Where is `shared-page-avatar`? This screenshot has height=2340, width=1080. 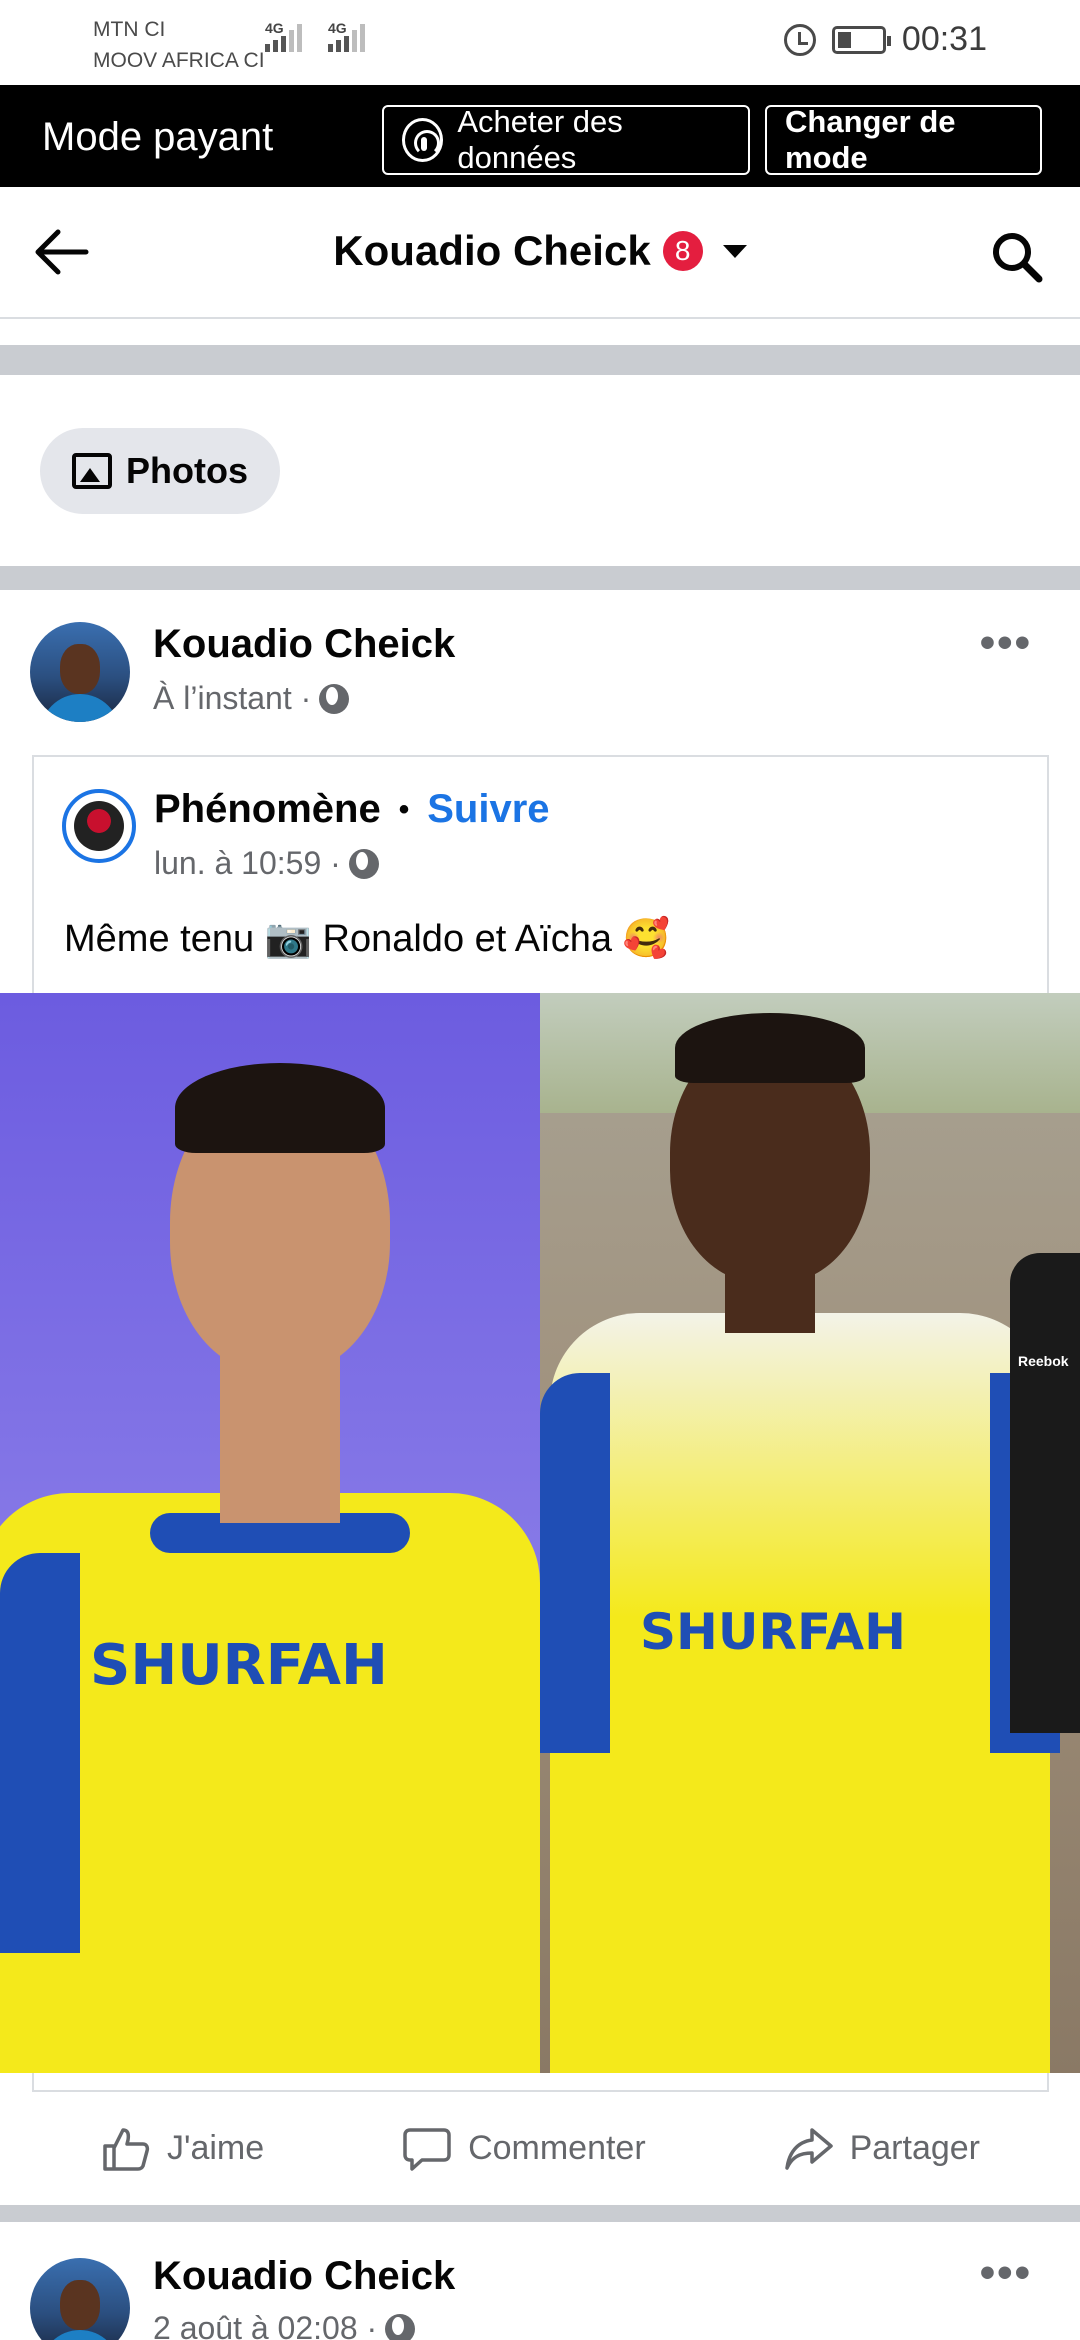 shared-page-avatar is located at coordinates (99, 826).